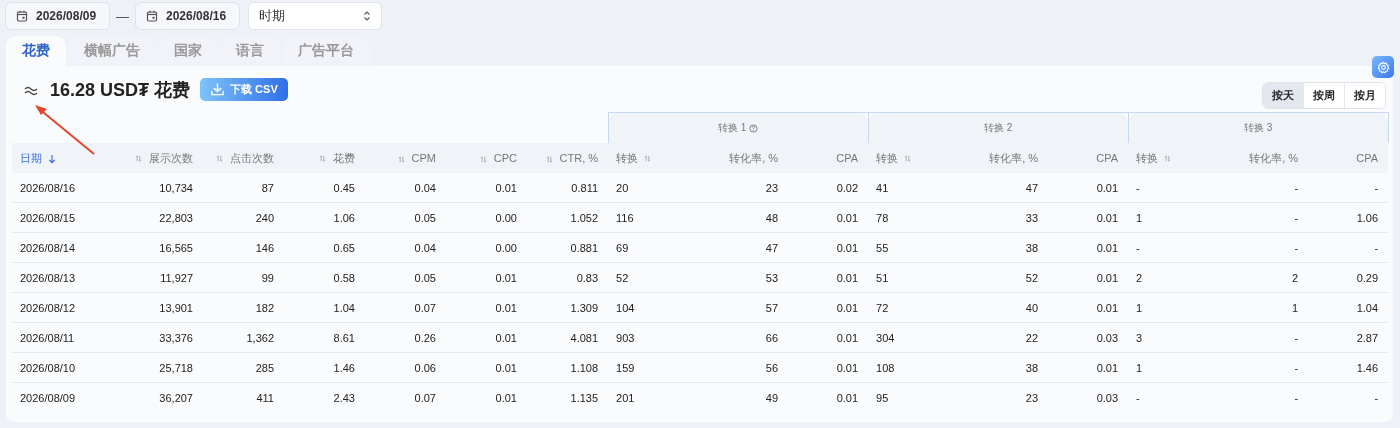 The image size is (1400, 428). I want to click on granularity-button: 按月, so click(1364, 95).